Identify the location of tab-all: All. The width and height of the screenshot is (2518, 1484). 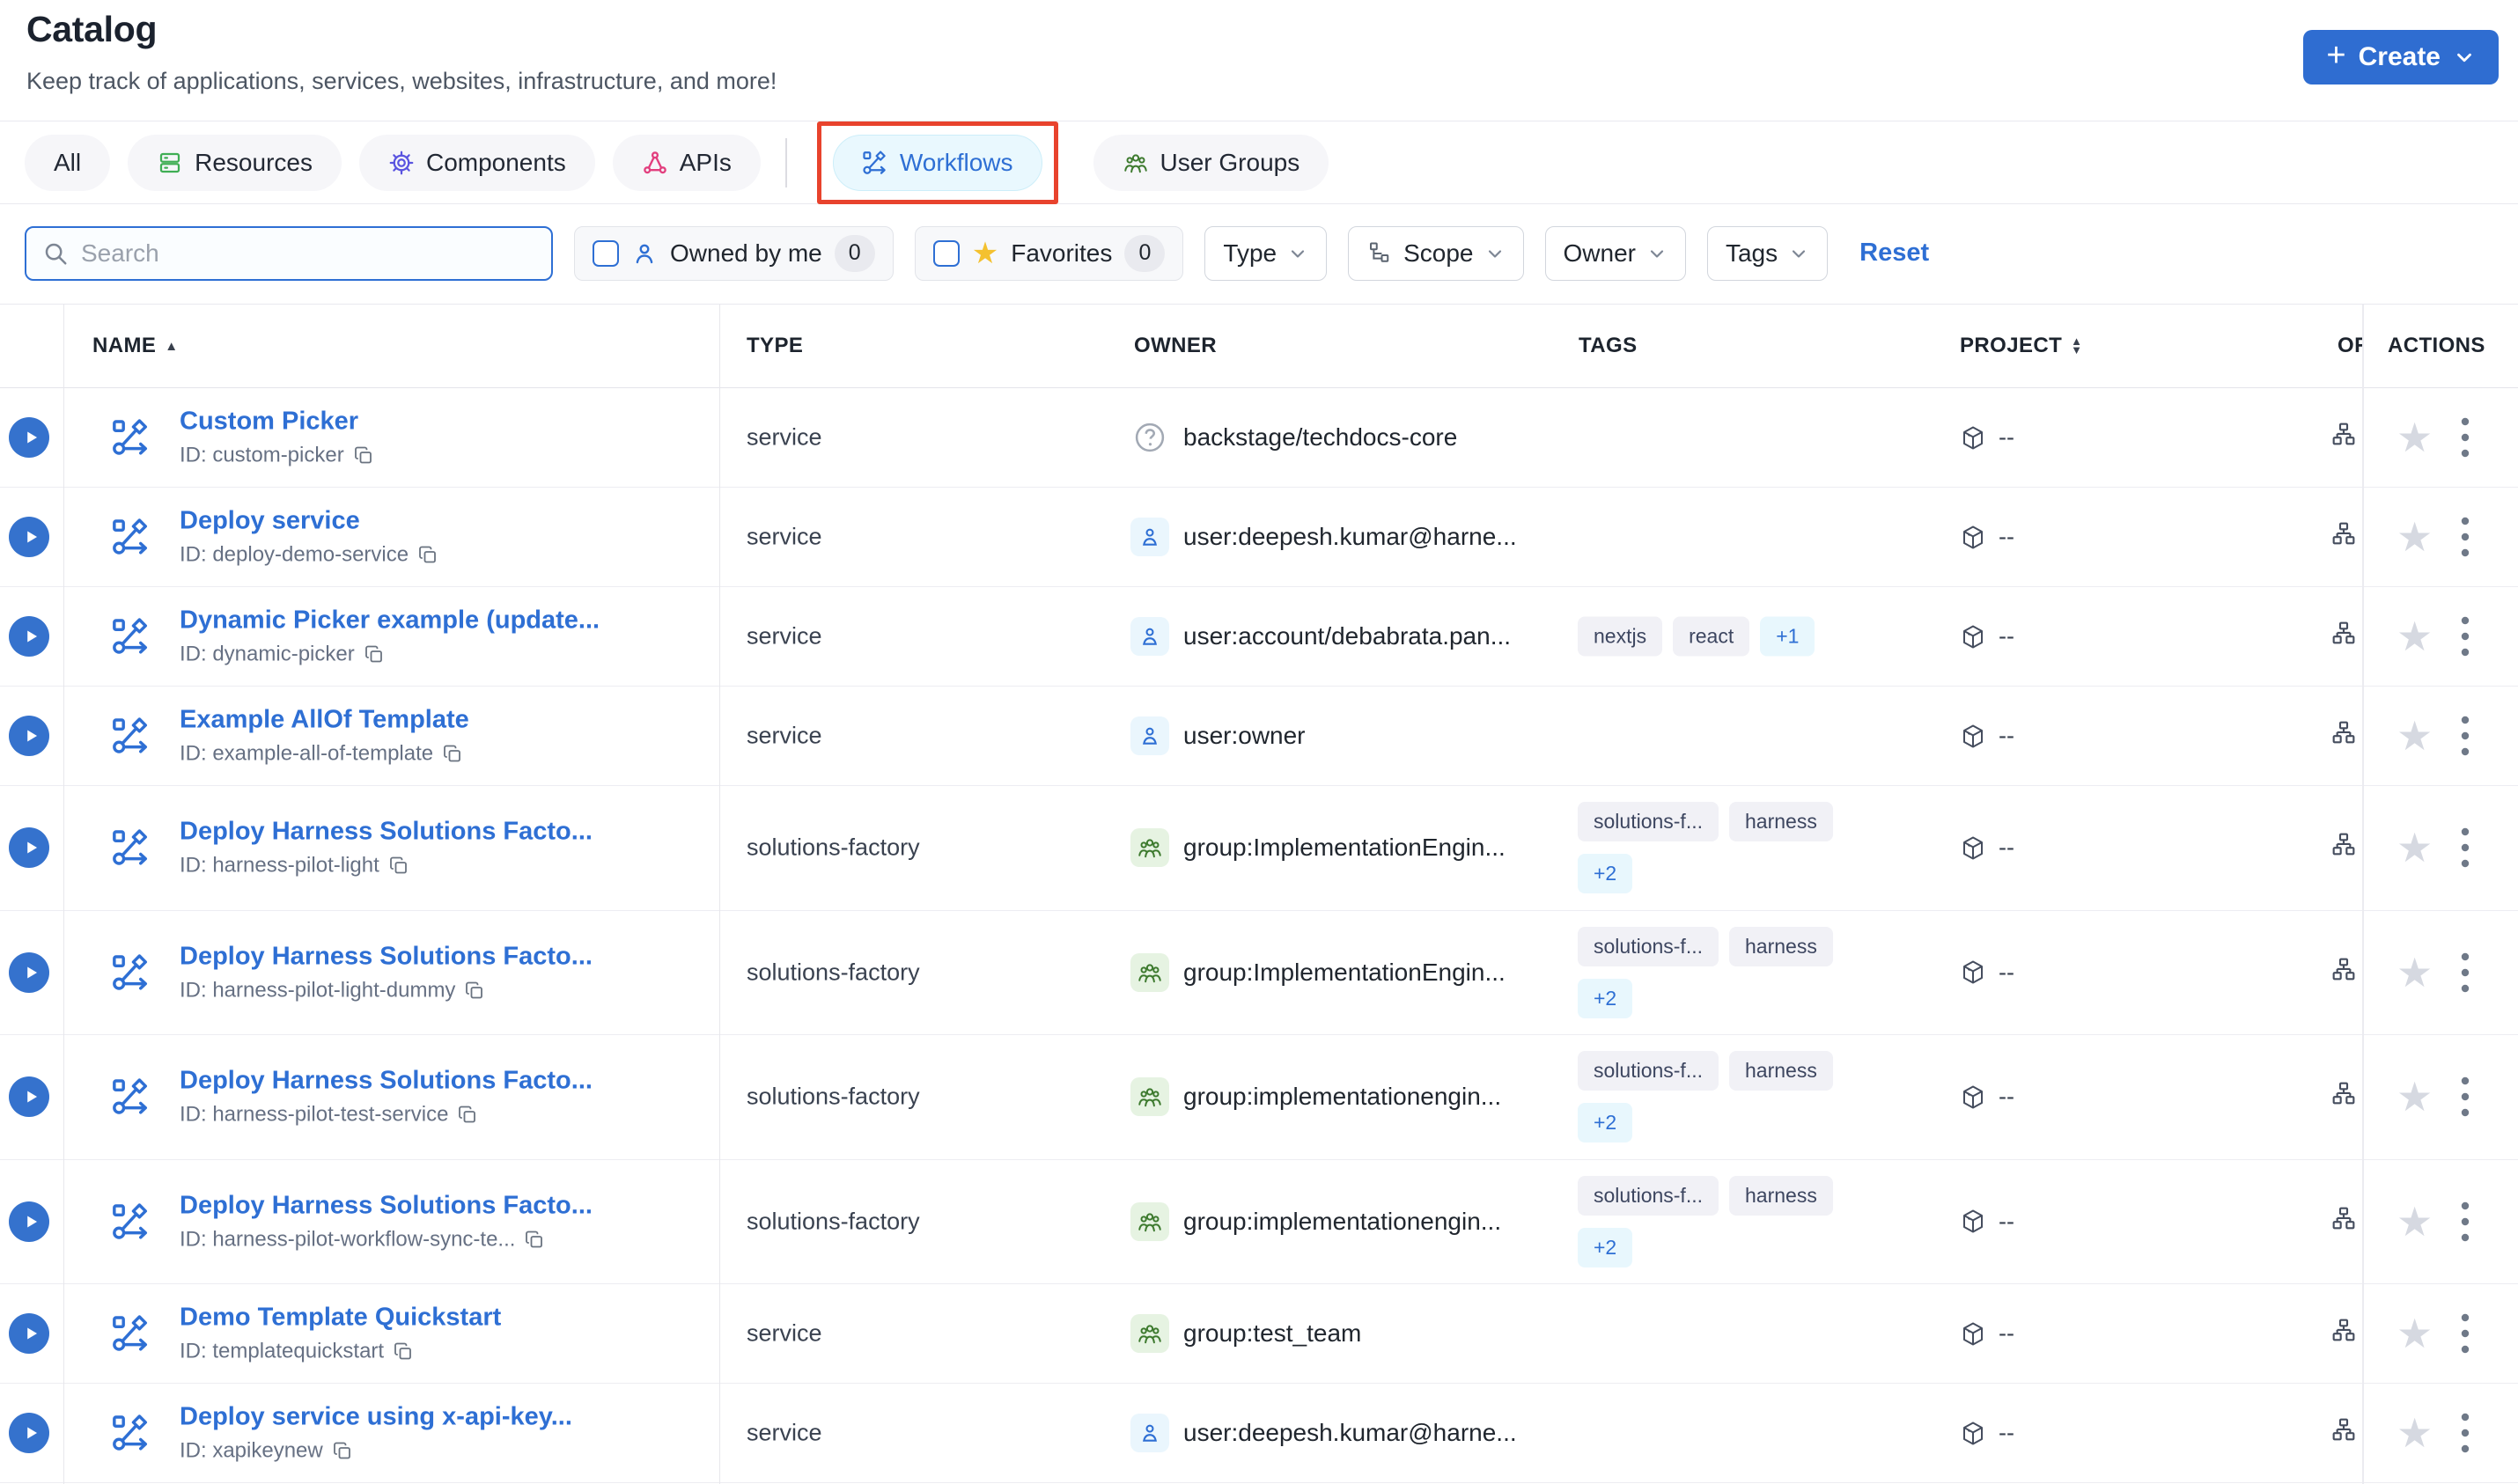
(68, 162).